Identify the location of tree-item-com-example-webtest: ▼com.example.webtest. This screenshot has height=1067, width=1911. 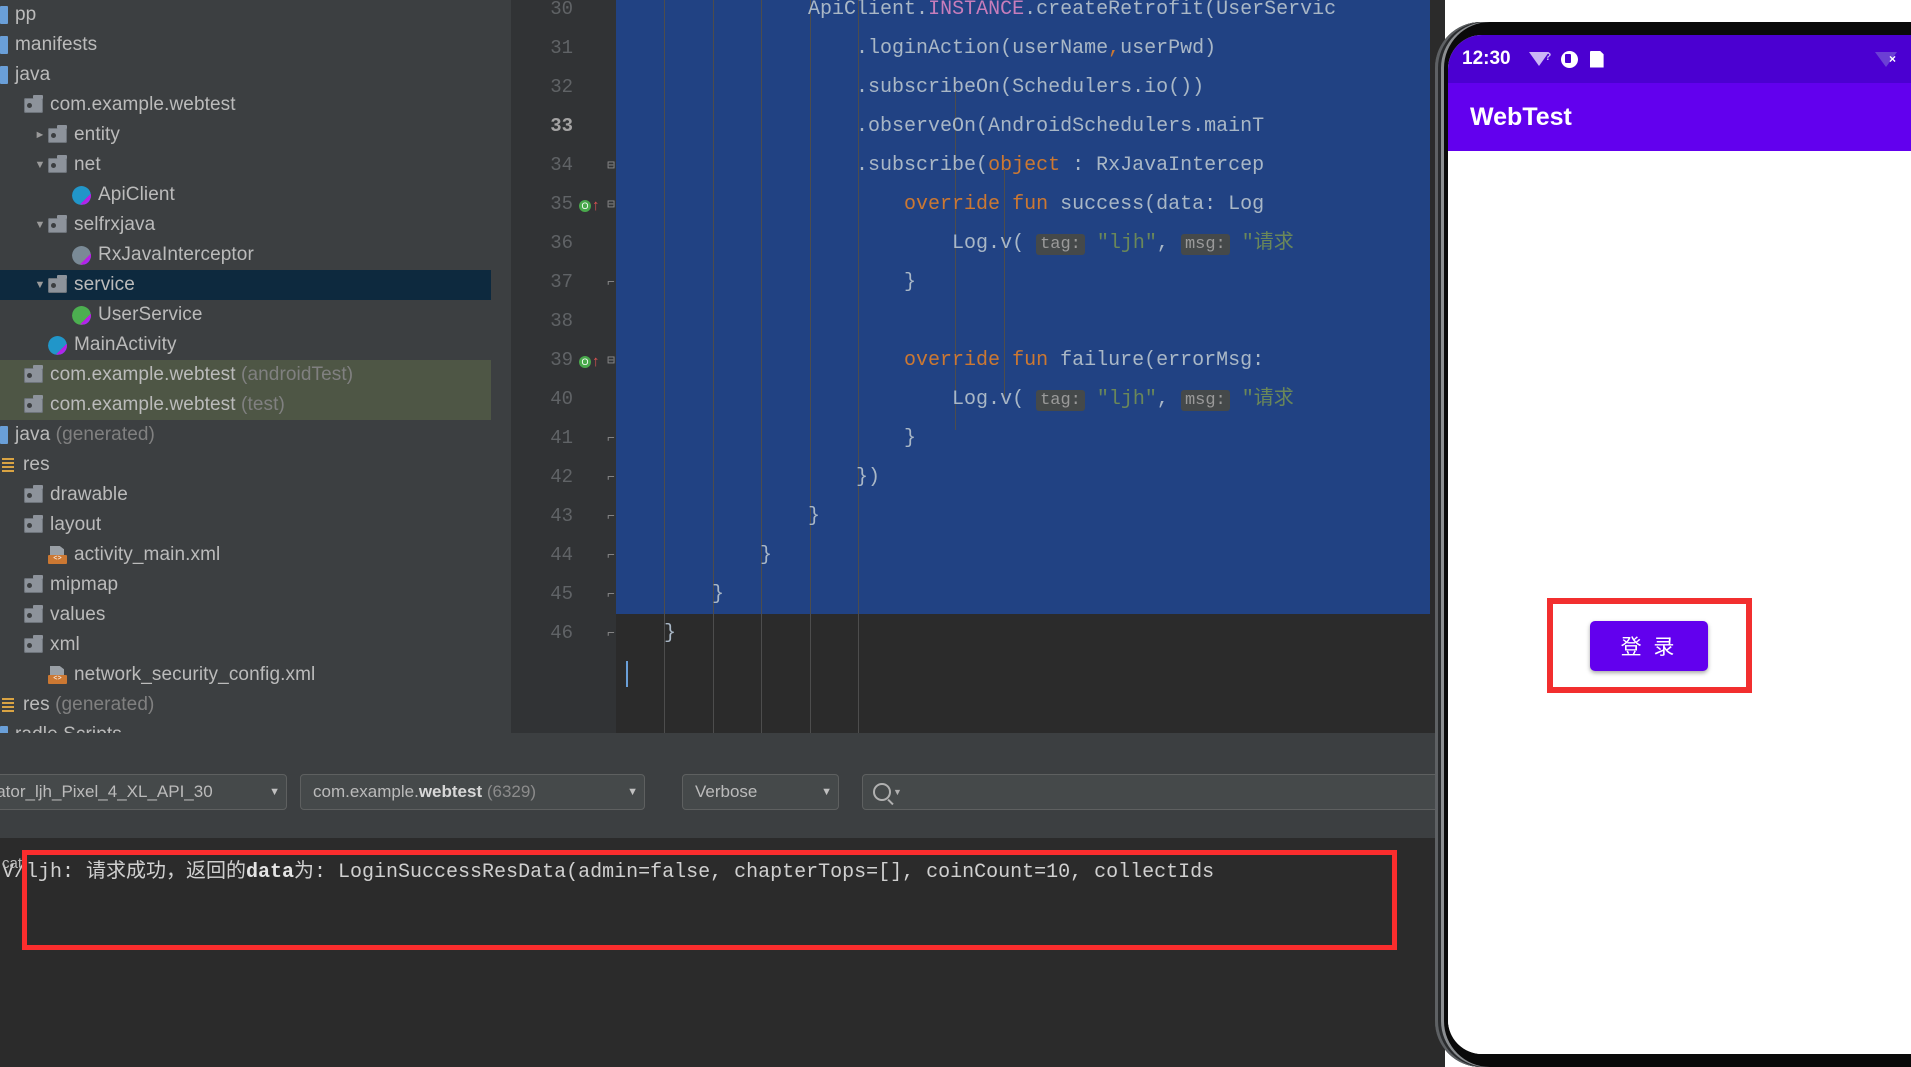
(245, 105).